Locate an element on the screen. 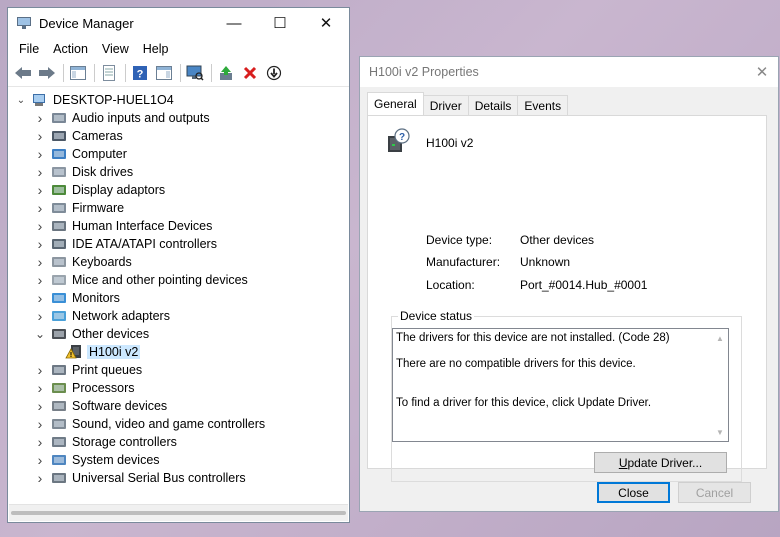 The height and width of the screenshot is (537, 780). tree-category-label: Firmware is located at coordinates (98, 208).